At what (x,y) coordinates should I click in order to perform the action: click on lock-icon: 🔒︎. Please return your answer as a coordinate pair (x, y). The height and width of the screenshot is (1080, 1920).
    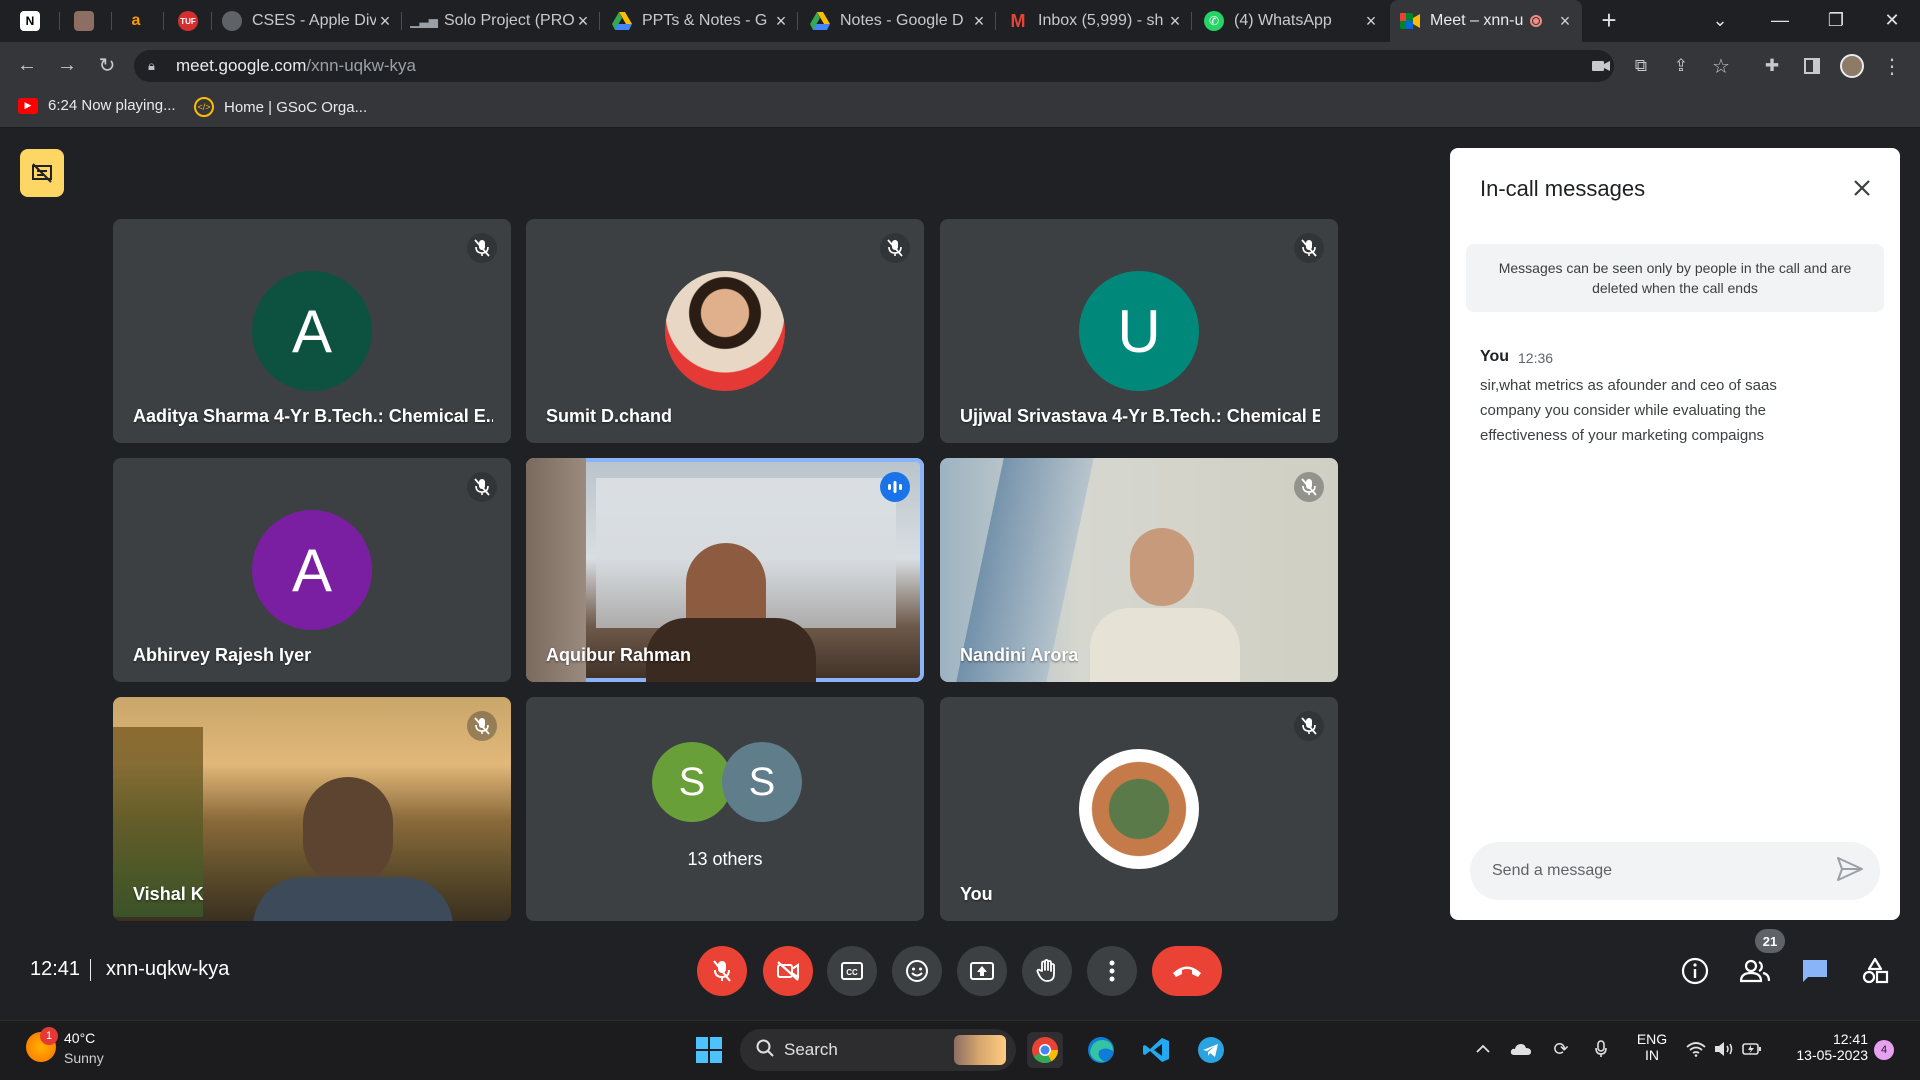
    Looking at the image, I should click on (151, 65).